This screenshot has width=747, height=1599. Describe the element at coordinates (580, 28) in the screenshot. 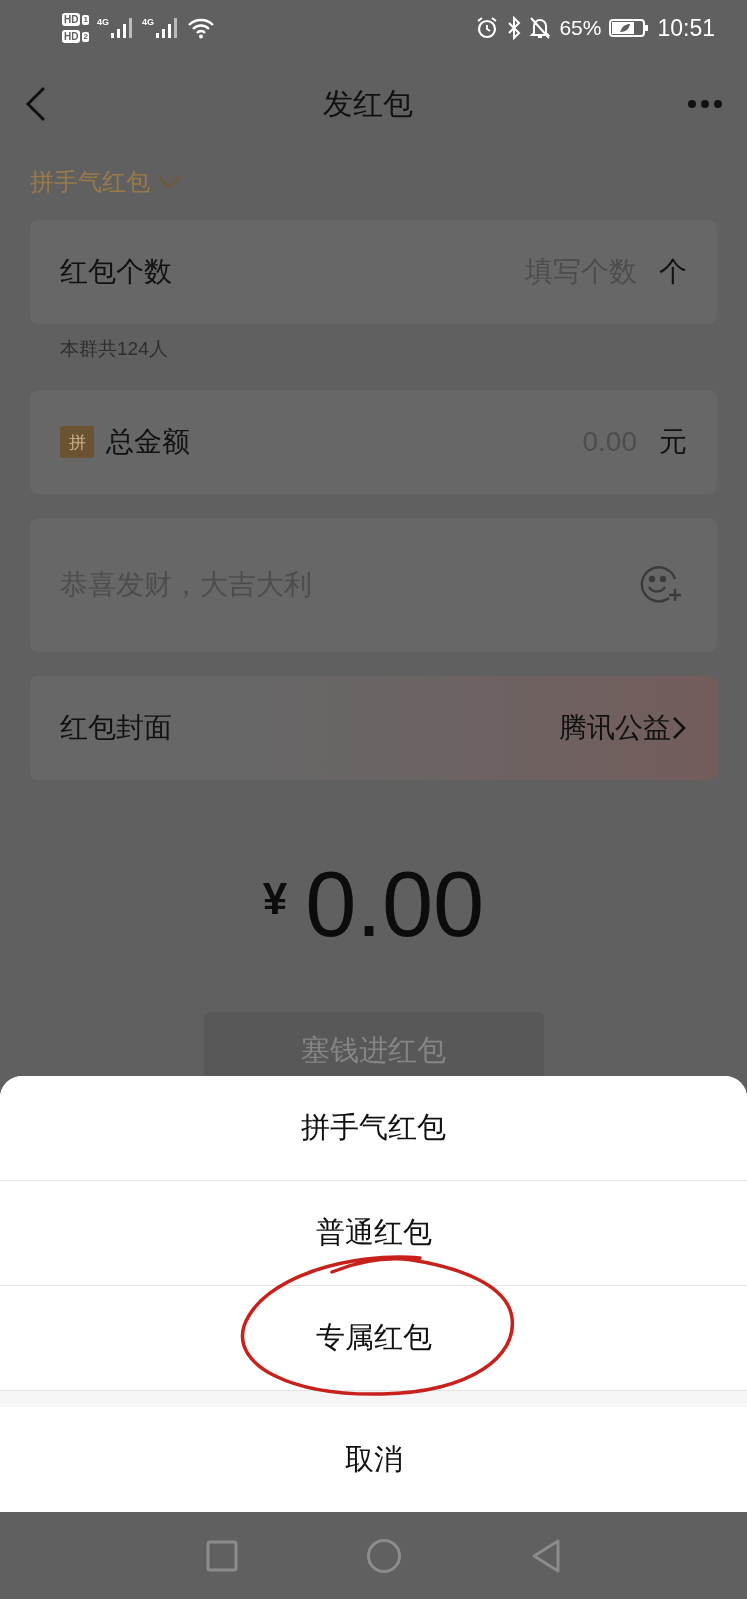

I see `battery-percent: 65%` at that location.